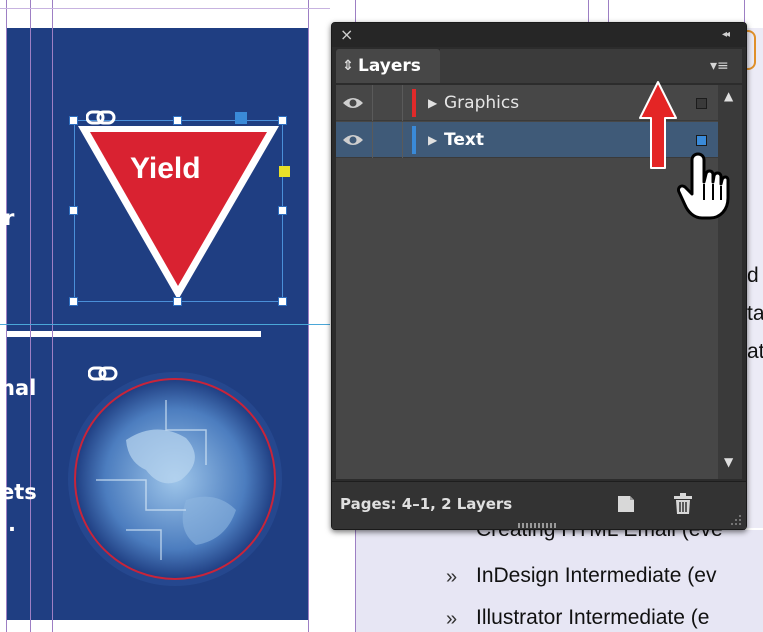 The height and width of the screenshot is (632, 763). Describe the element at coordinates (683, 504) in the screenshot. I see `trash-icon` at that location.